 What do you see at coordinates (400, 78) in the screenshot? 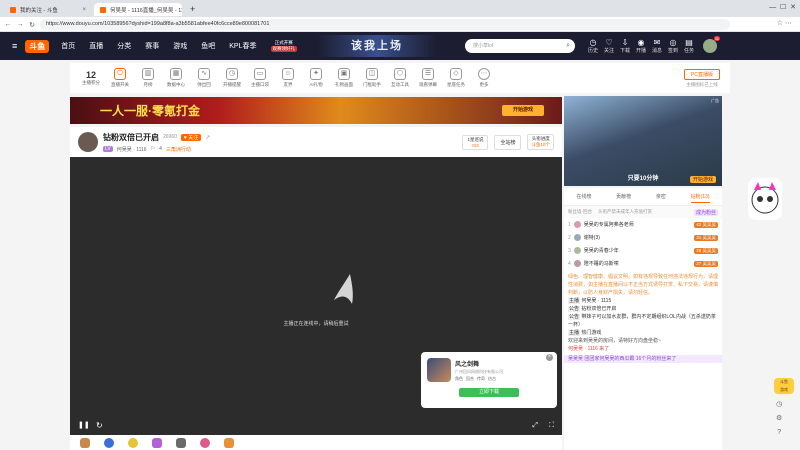
I see `tool-interactive: ⬡ 互动工具` at bounding box center [400, 78].